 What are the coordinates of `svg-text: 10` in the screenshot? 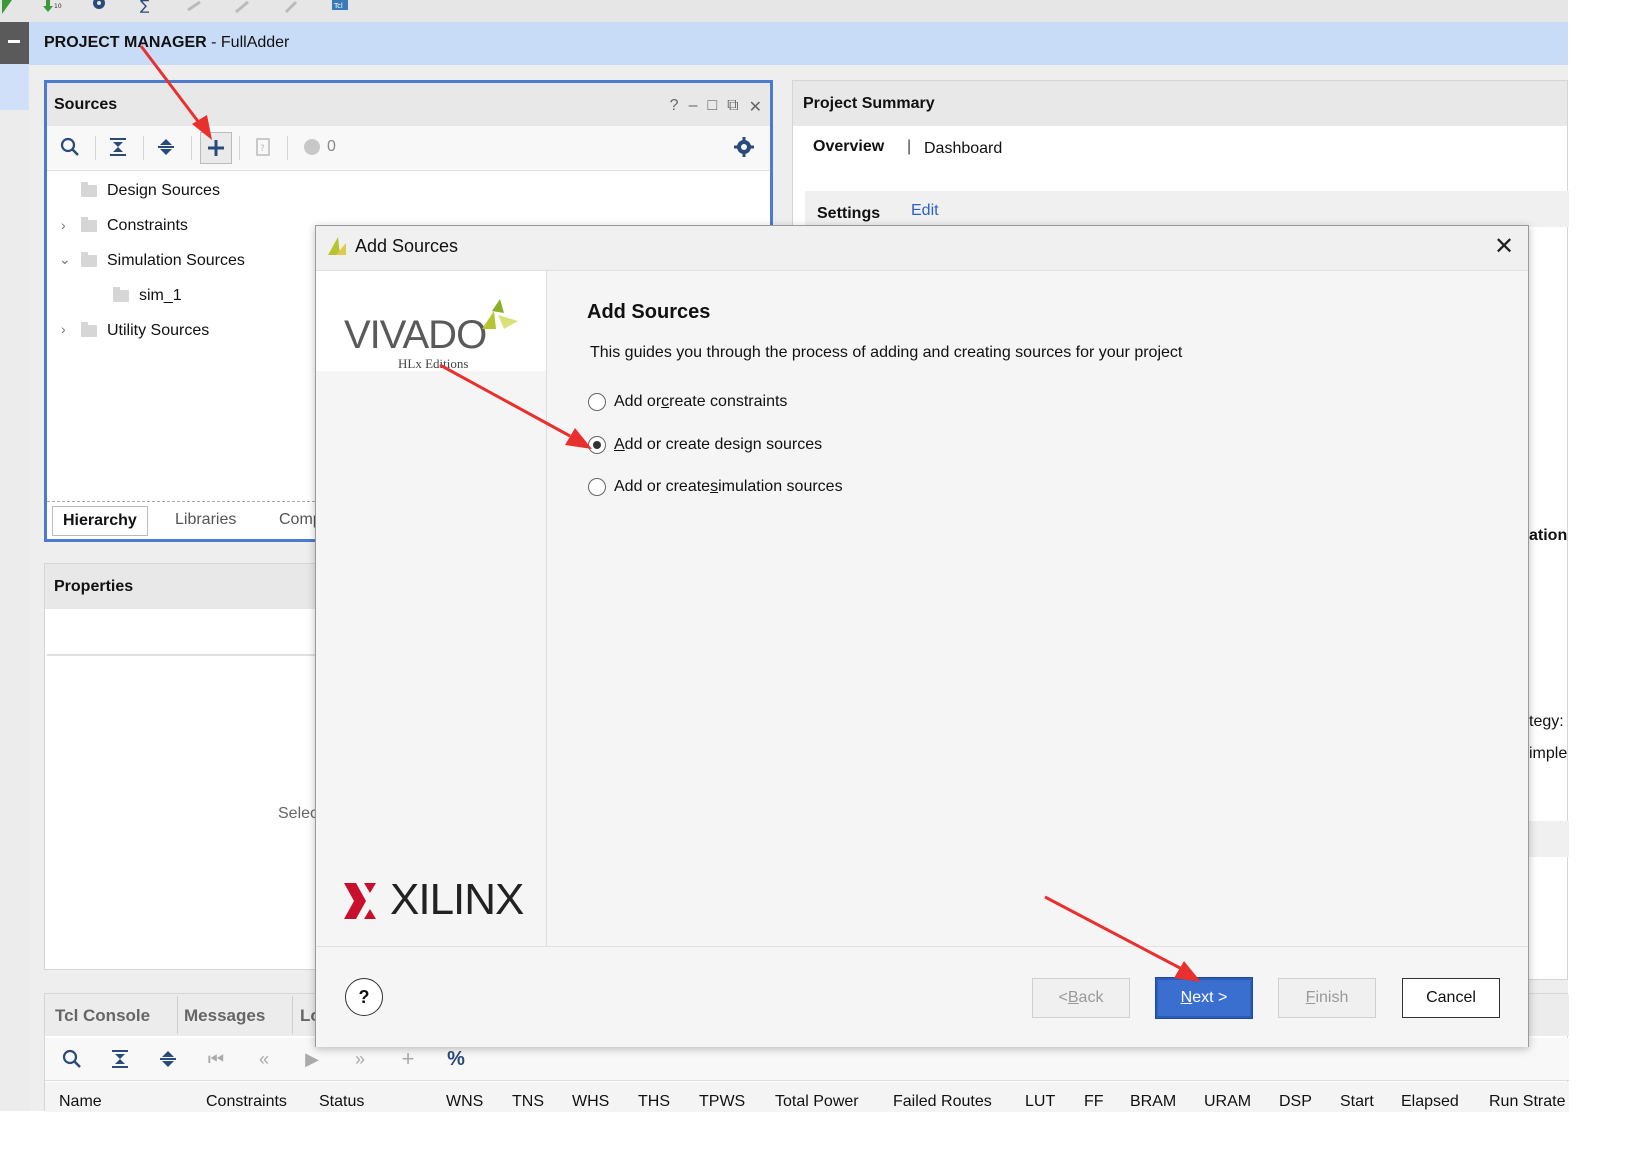 It's located at (58, 6).